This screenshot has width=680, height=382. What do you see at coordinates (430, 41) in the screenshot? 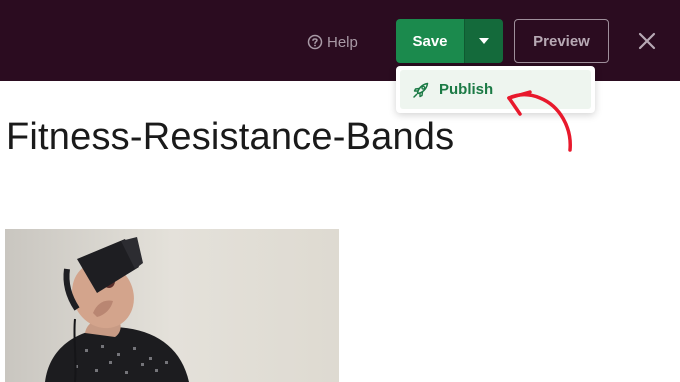
I see `save-button: Save` at bounding box center [430, 41].